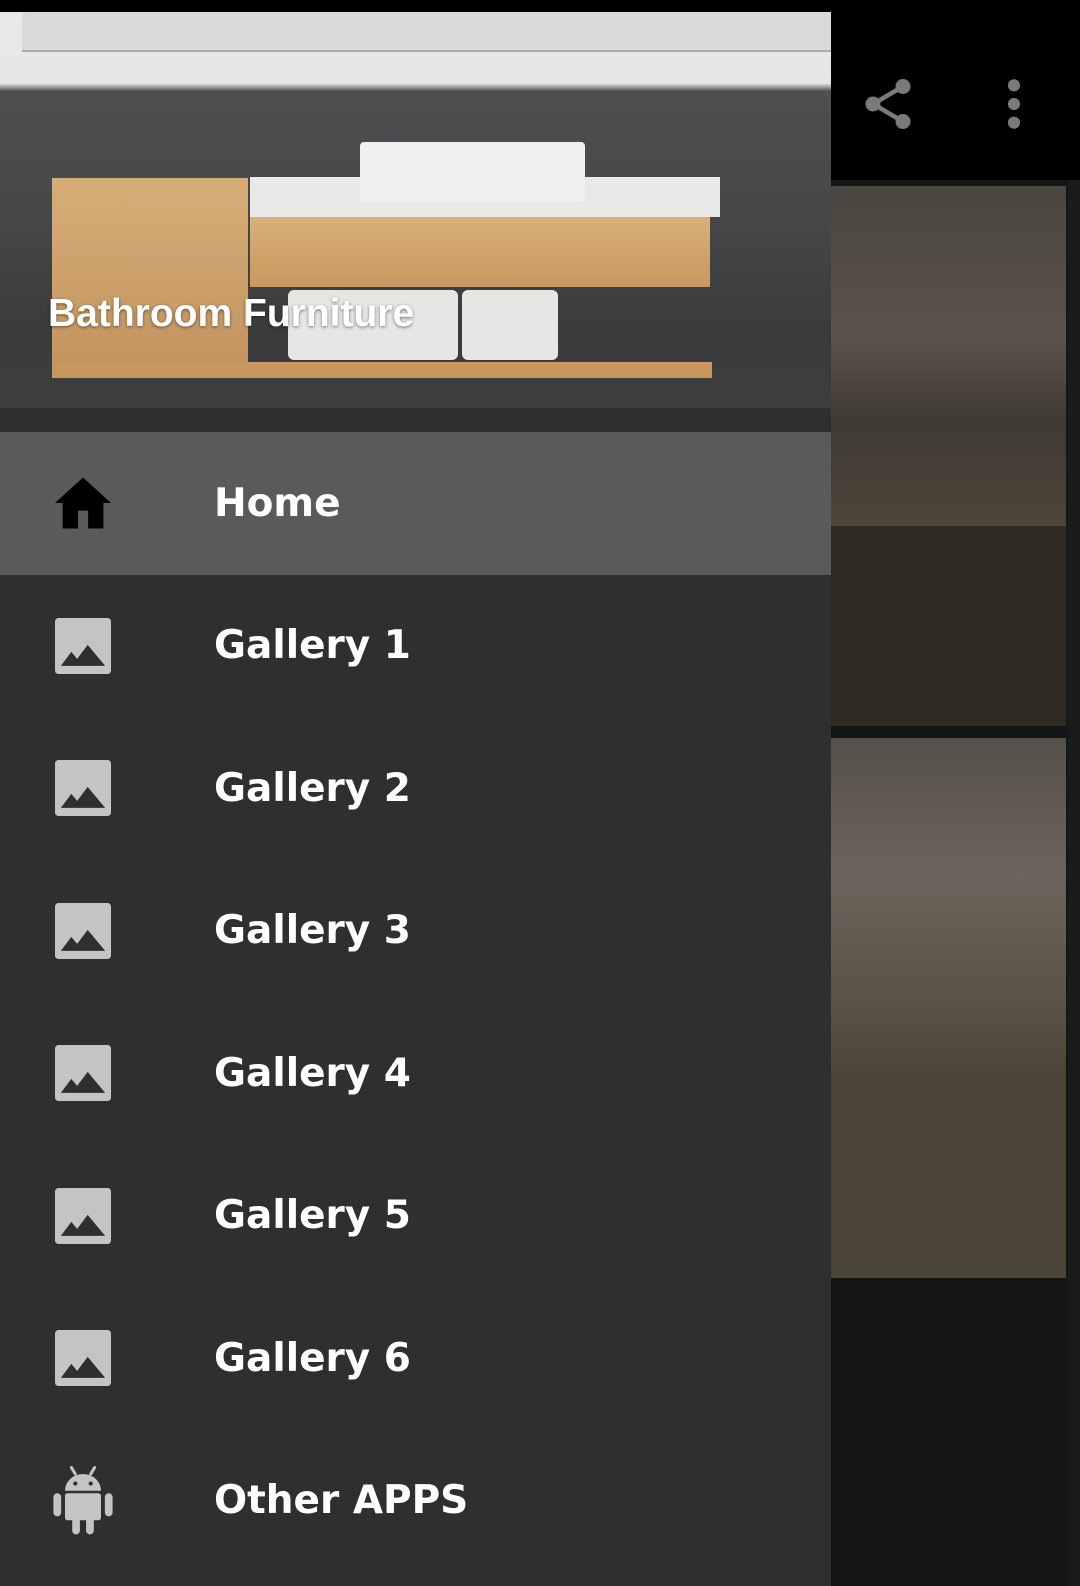 The height and width of the screenshot is (1586, 1080). Describe the element at coordinates (382, 370) in the screenshot. I see `header-image-shelf` at that location.